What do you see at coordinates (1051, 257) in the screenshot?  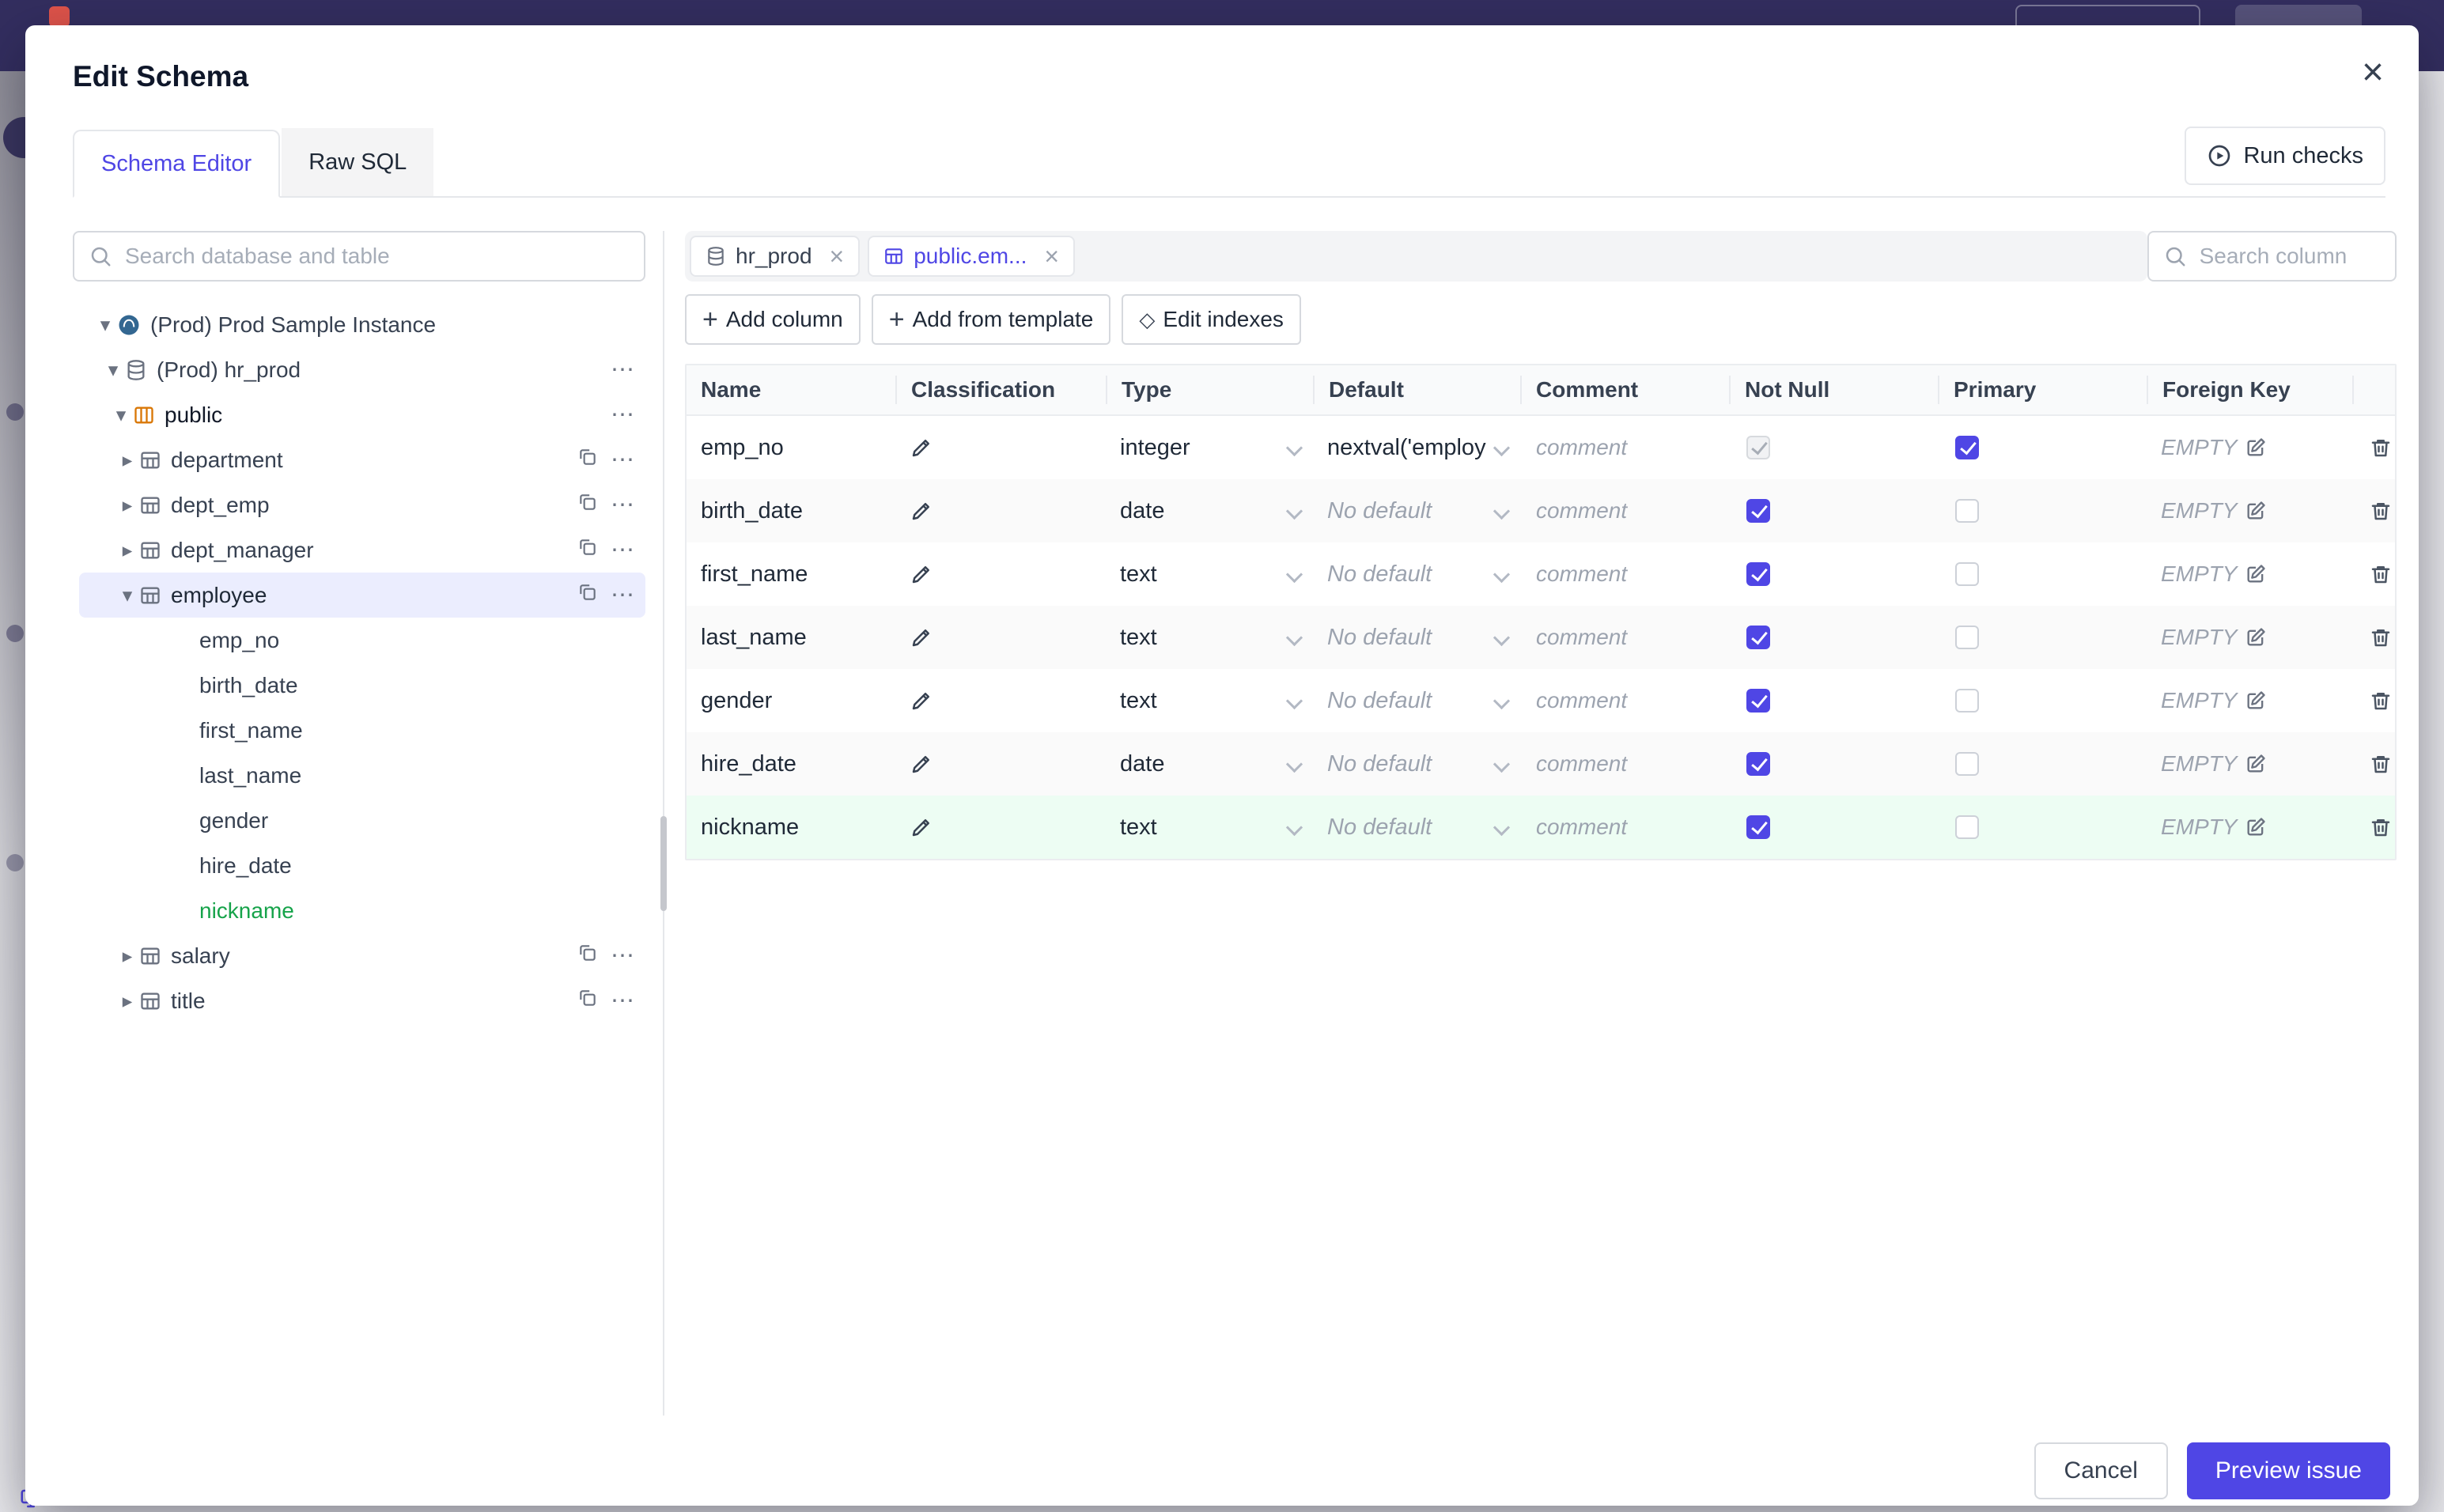 I see `close-icon: ×` at bounding box center [1051, 257].